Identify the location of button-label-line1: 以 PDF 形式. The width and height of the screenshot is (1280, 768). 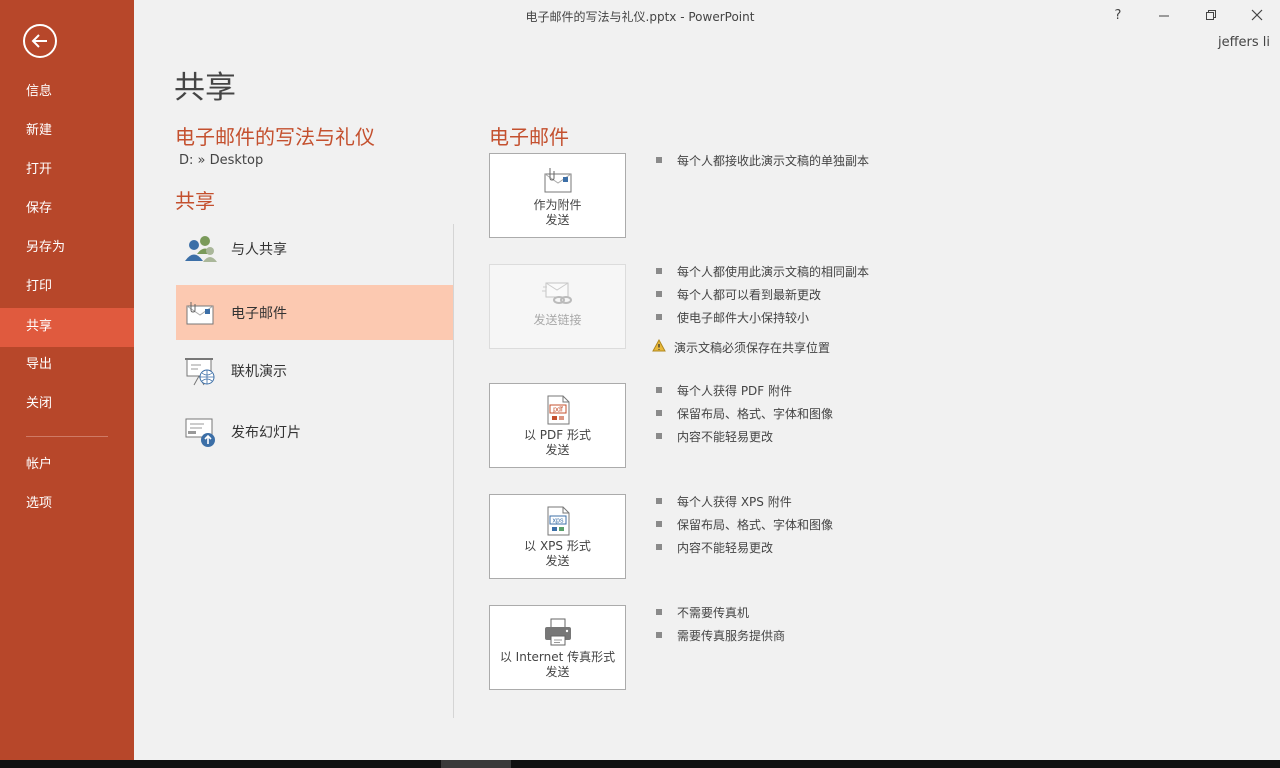
(557, 435).